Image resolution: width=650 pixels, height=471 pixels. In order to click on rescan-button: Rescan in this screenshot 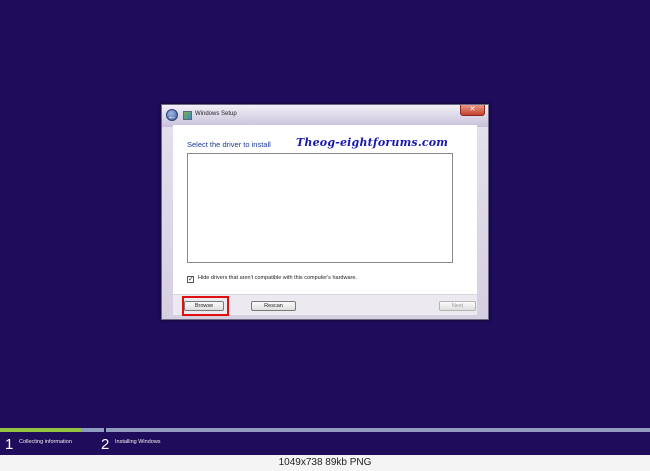, I will do `click(273, 306)`.